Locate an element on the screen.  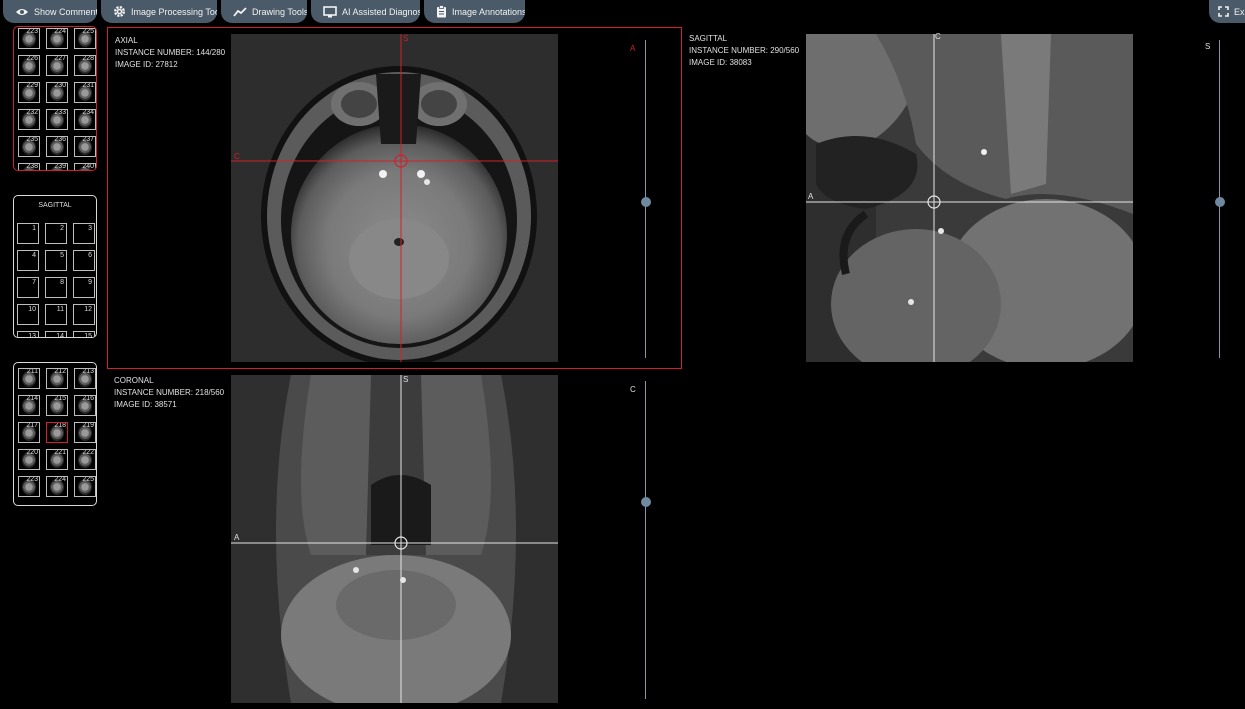
ai-assisted-diagnosis-label: AI Assisted Diagnosis is located at coordinates (381, 11).